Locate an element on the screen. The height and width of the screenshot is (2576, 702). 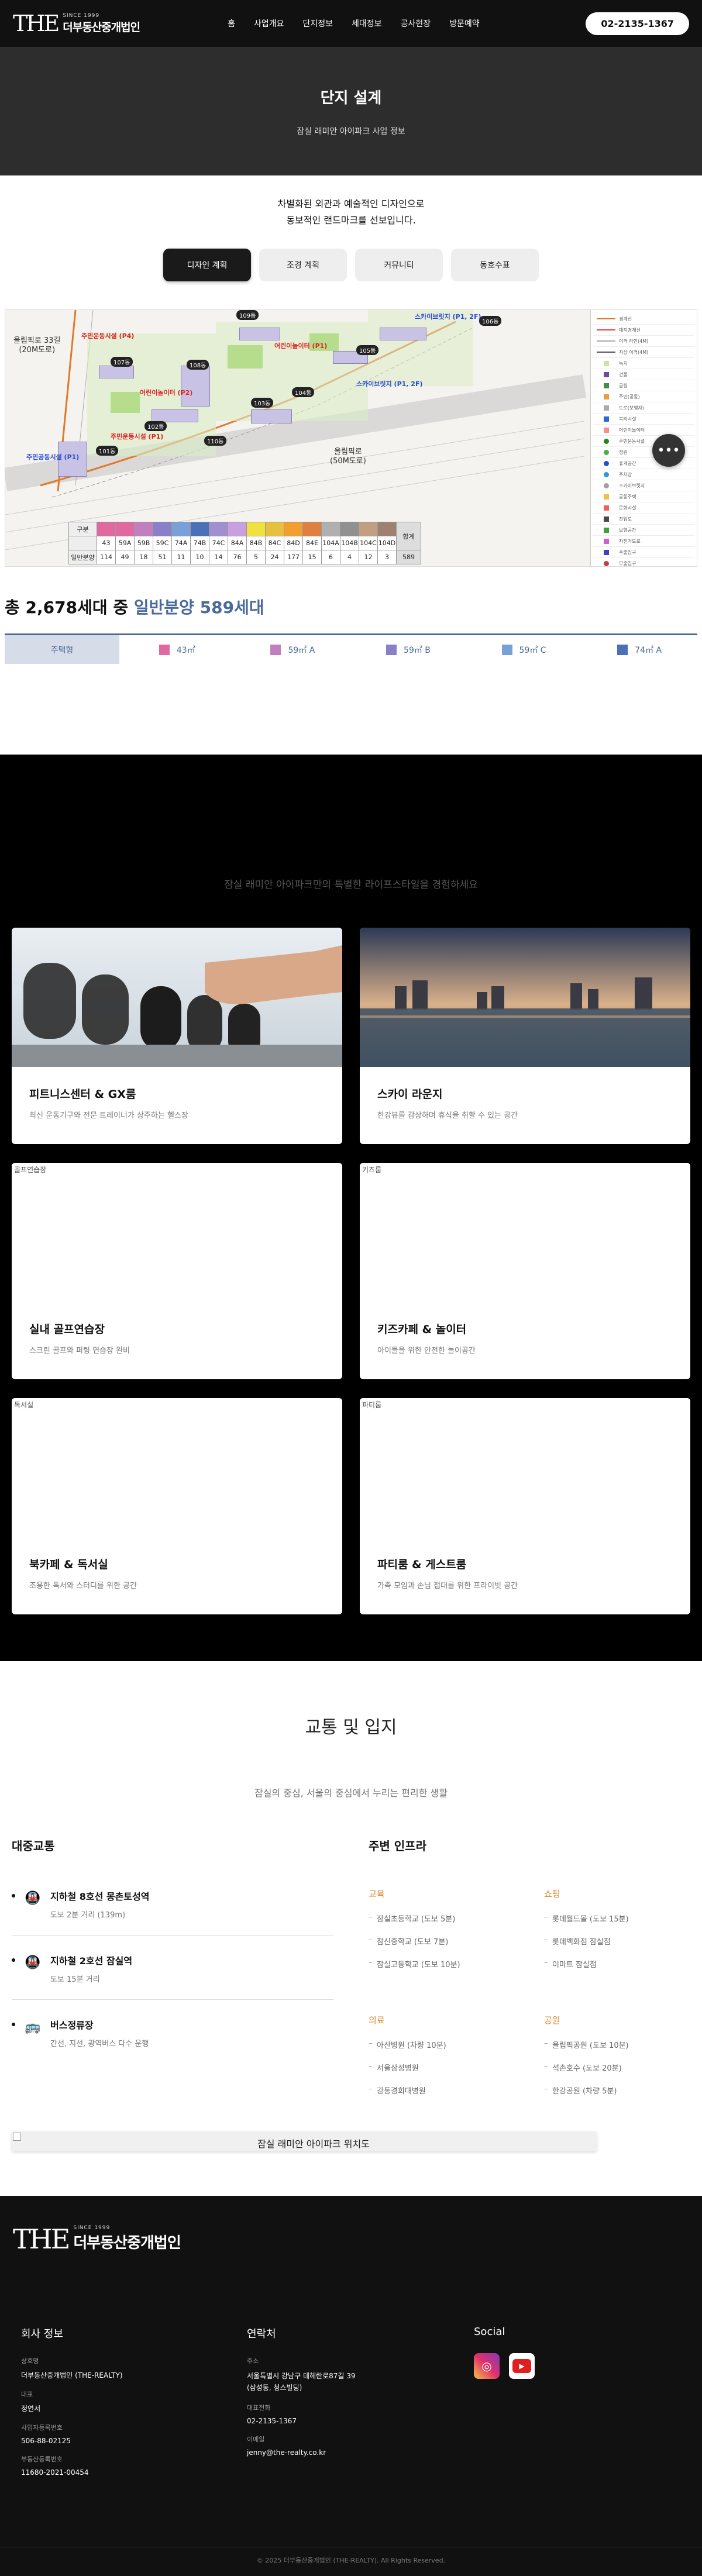
community-card: 파티룸 파티룸 & 게스트룸 가족 모임과 손님 접대를 위한 프라이빗 공간 is located at coordinates (525, 1506).